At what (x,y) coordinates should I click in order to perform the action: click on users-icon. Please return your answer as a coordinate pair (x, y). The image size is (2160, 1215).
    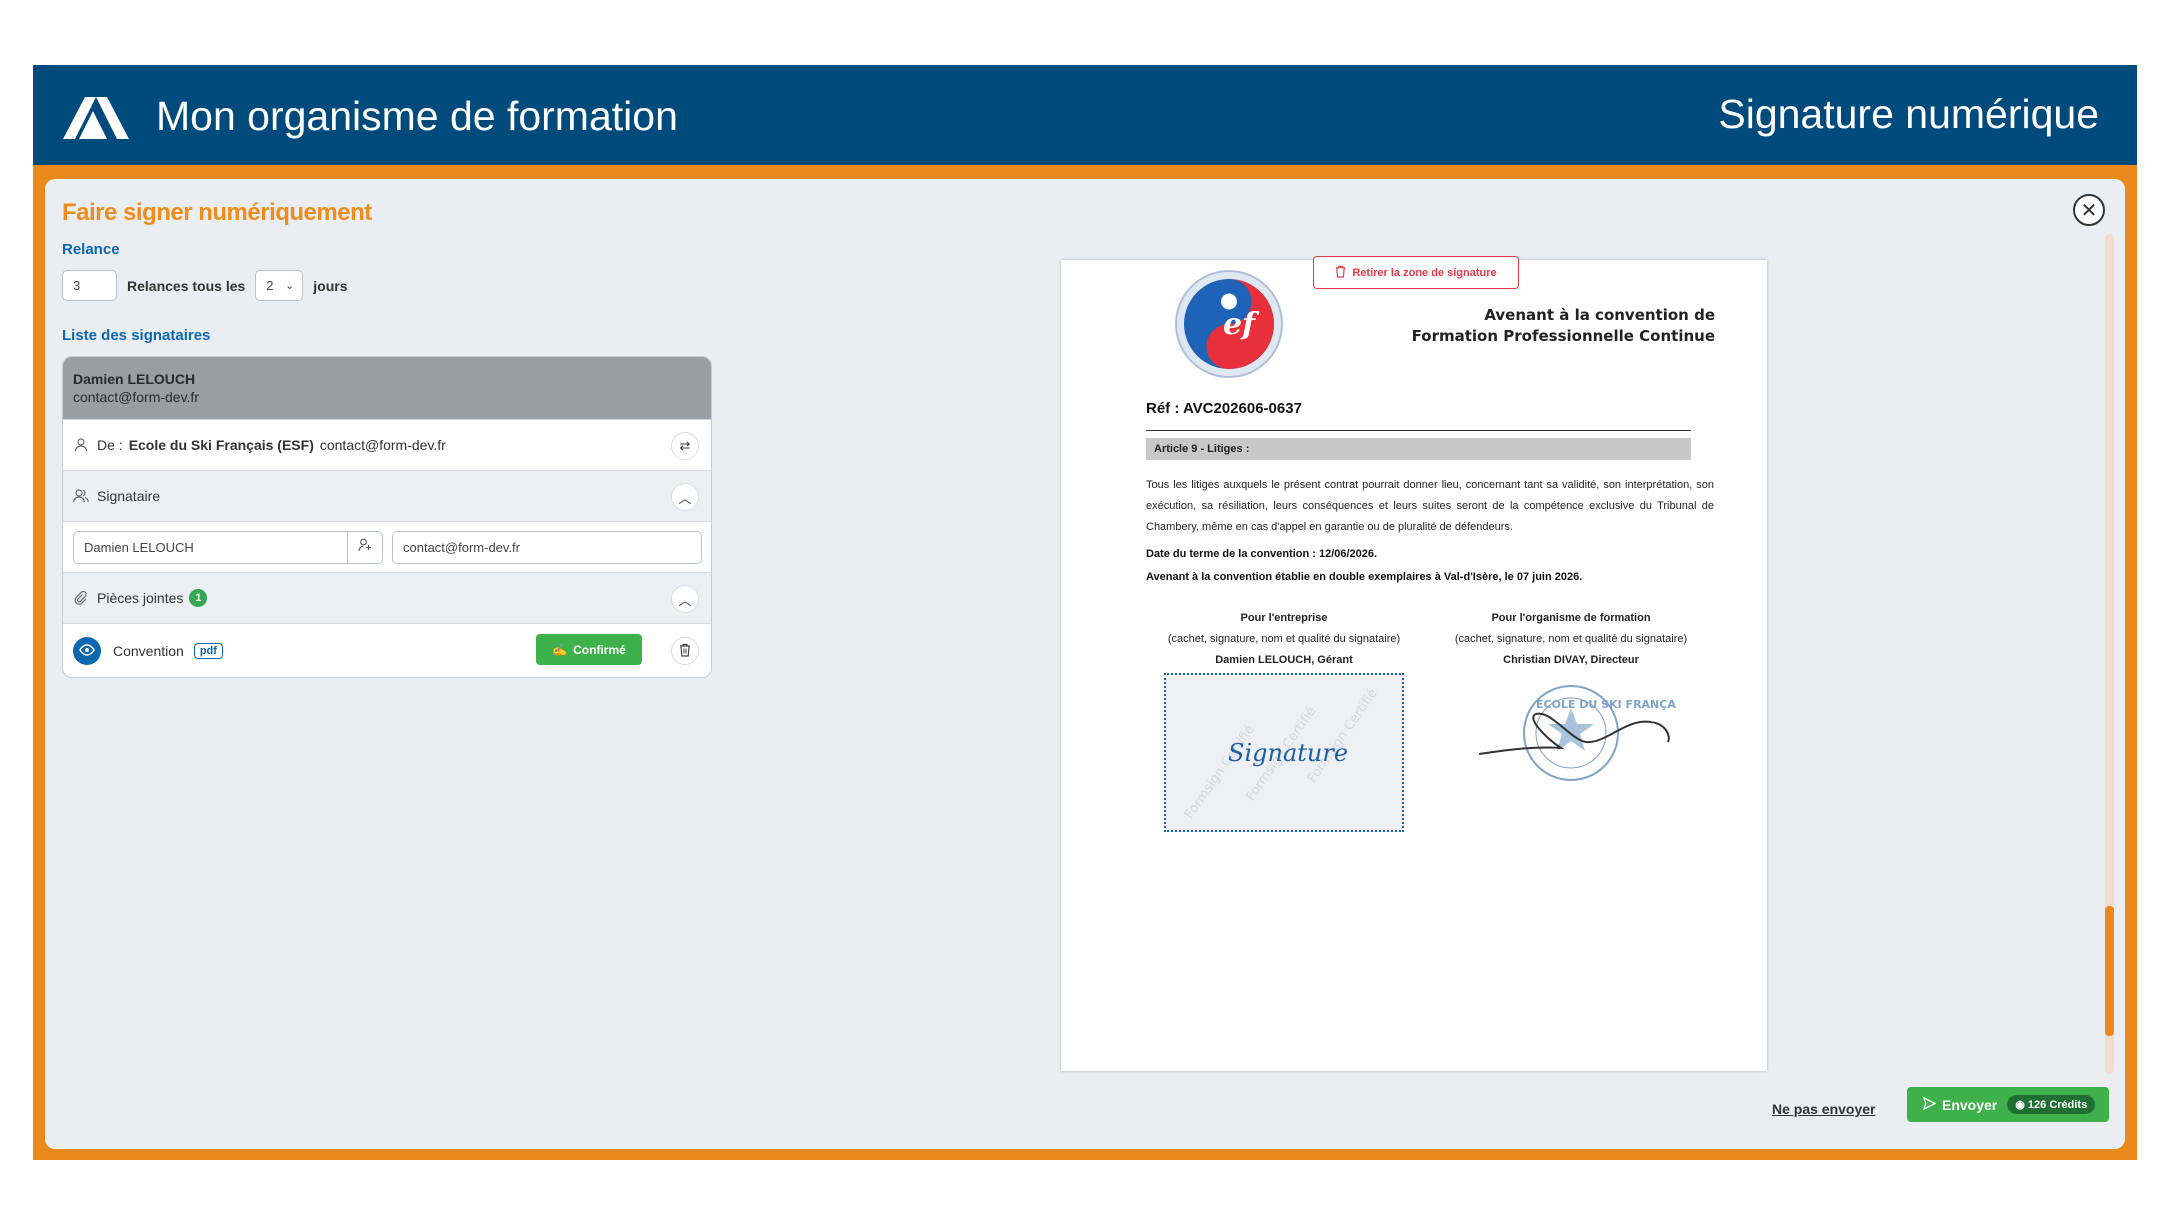
    Looking at the image, I should click on (81, 496).